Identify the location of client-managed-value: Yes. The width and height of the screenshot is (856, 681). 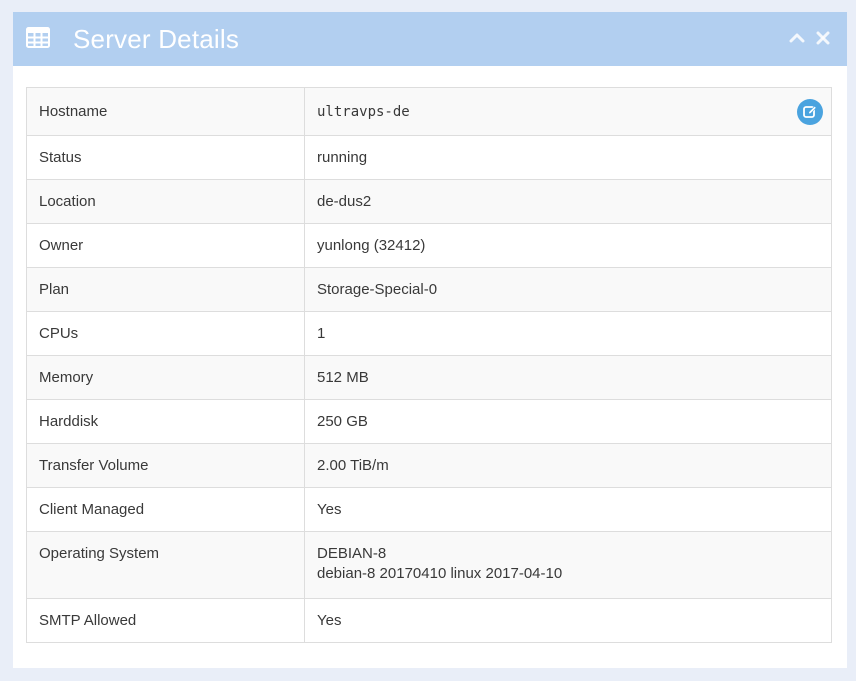
(329, 509).